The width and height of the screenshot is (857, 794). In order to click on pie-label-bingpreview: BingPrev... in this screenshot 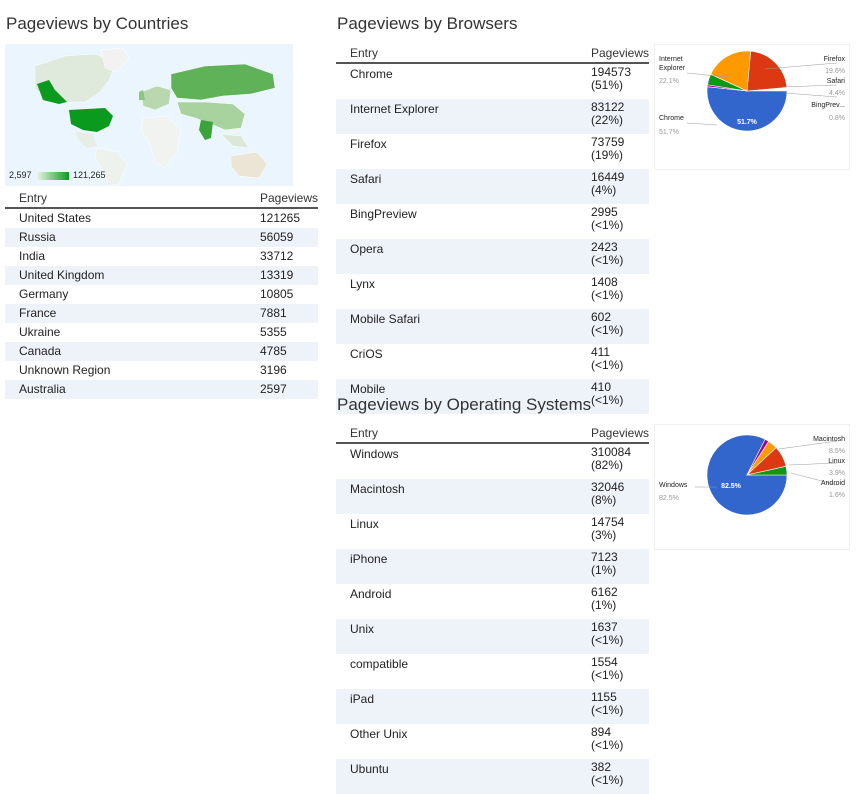, I will do `click(828, 105)`.